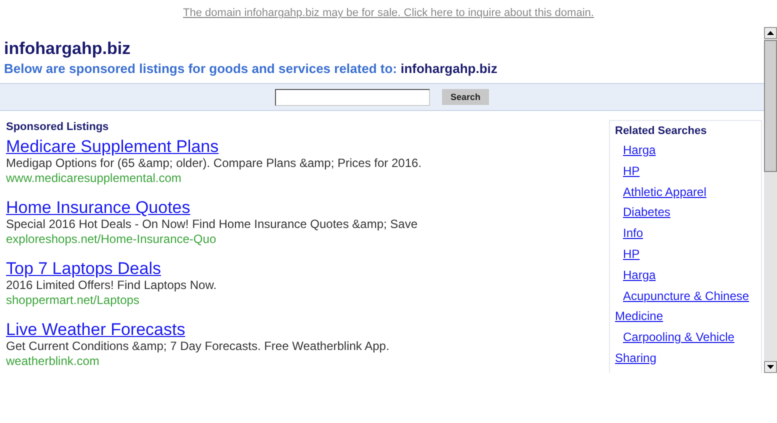 The width and height of the screenshot is (777, 423). Describe the element at coordinates (449, 68) in the screenshot. I see `subtitle-domain: infohargahp.biz` at that location.